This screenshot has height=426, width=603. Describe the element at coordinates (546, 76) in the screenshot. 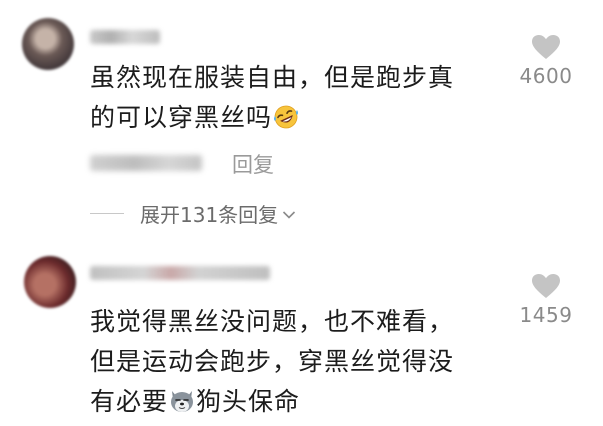

I see `like-count: 4600` at that location.